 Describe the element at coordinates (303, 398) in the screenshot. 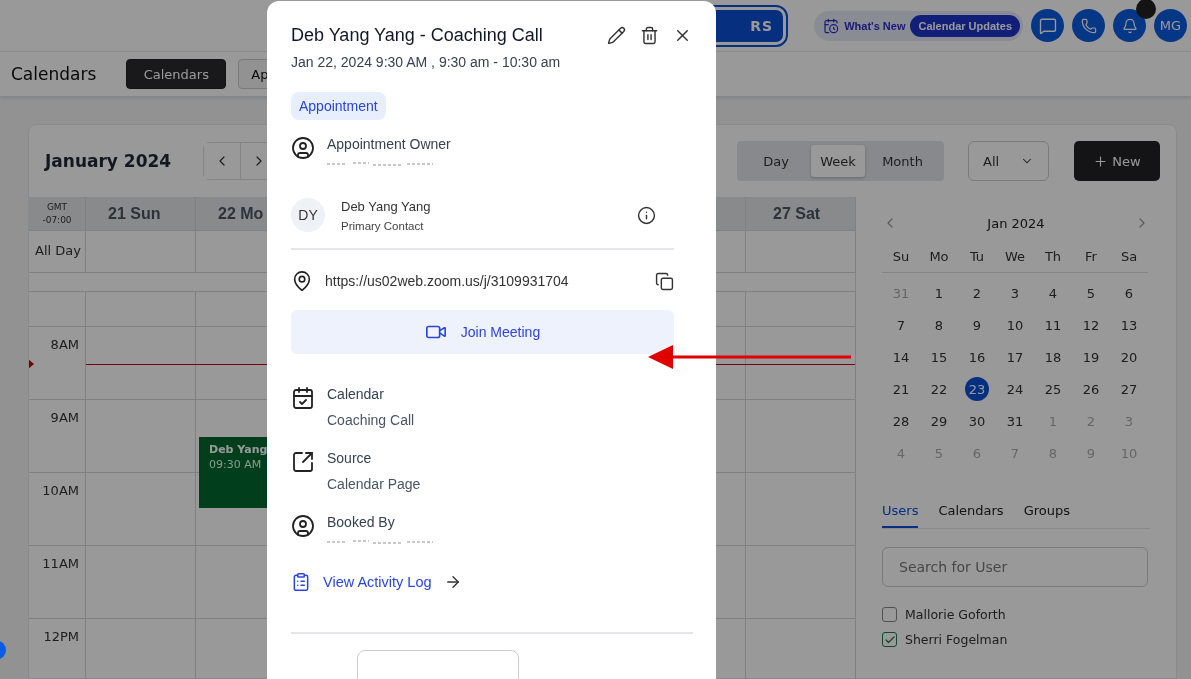

I see `calendar-check-icon` at that location.